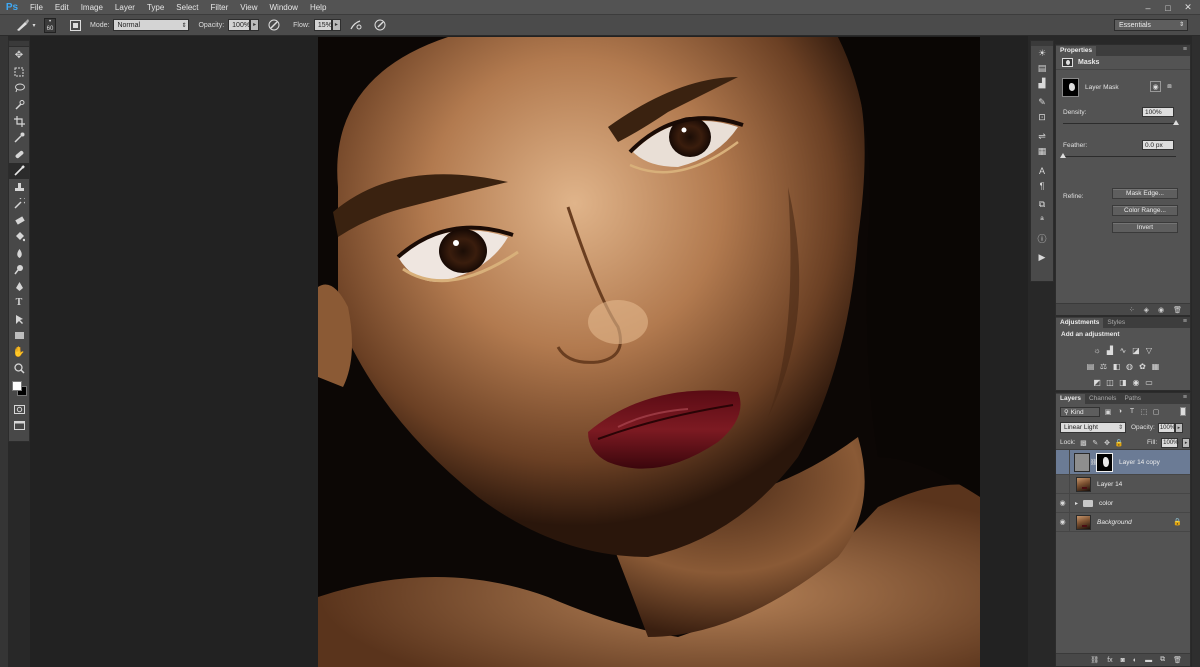 This screenshot has height=667, width=1200. I want to click on feather-slider-track, so click(1119, 156).